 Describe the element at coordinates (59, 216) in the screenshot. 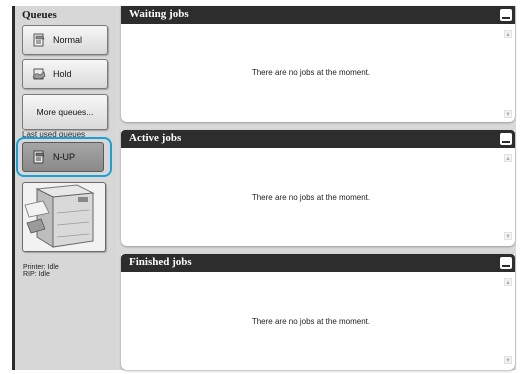

I see `printer-icon` at that location.